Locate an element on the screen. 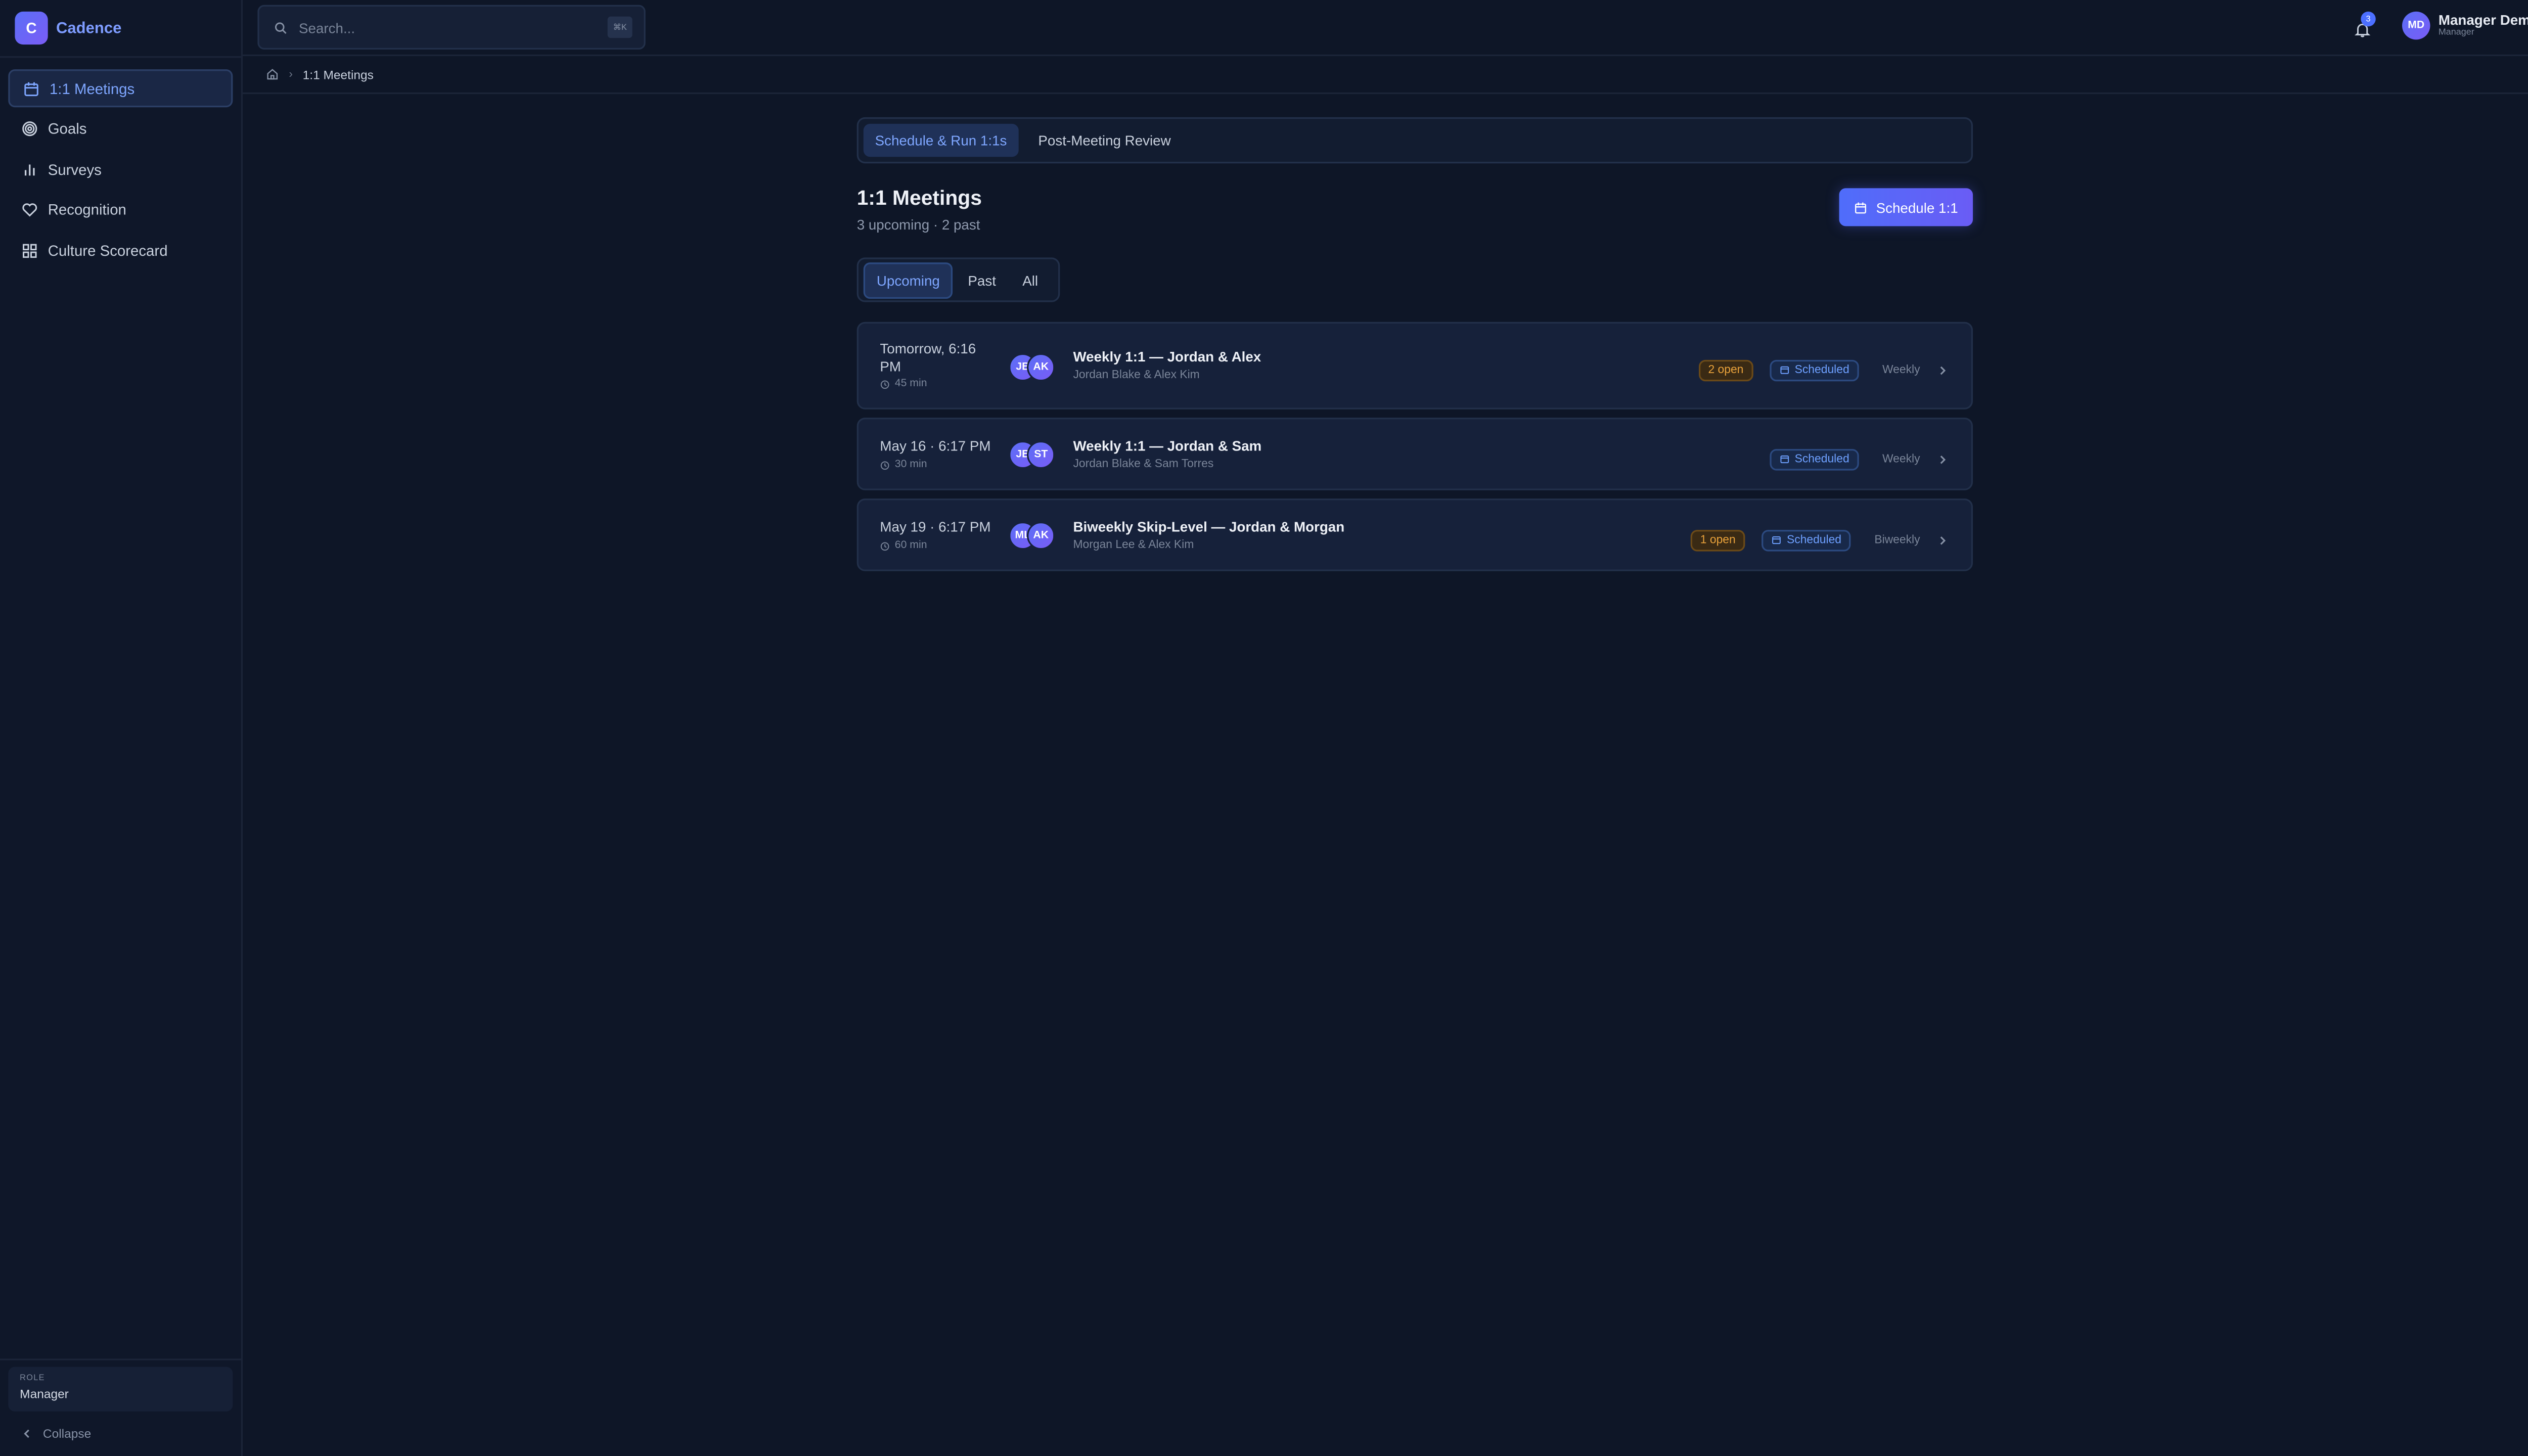 This screenshot has height=1456, width=2528. participant-avatars: ML AK is located at coordinates (1032, 535).